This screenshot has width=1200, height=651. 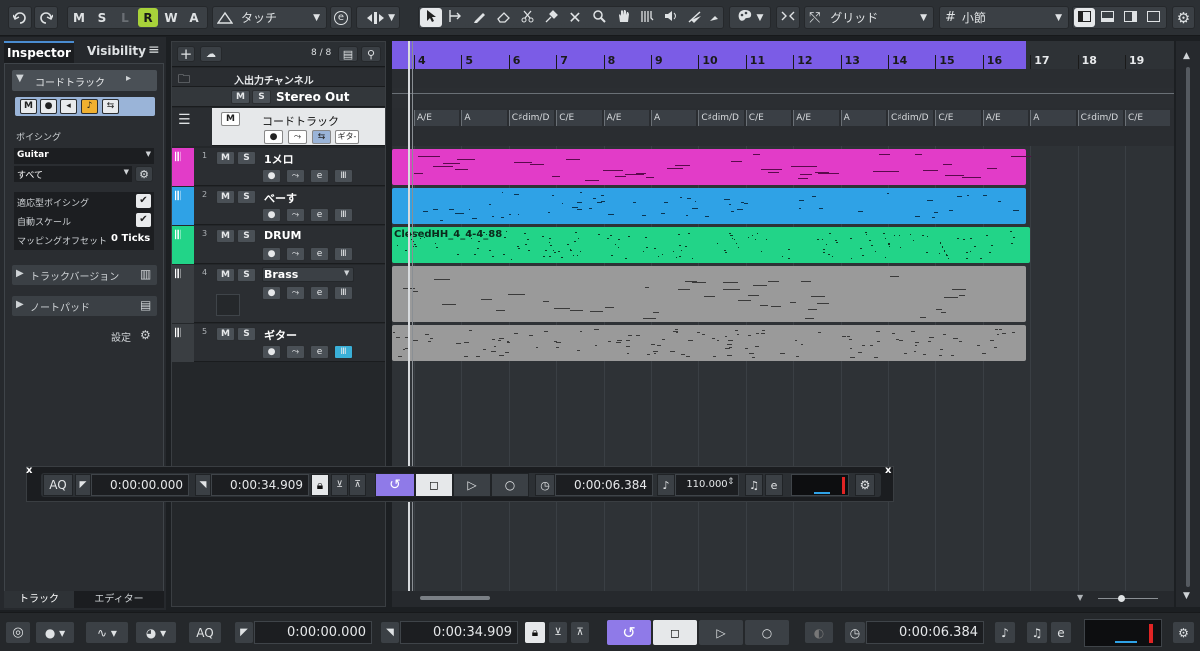 What do you see at coordinates (156, 632) in the screenshot?
I see `performance-button: ◕ ▾` at bounding box center [156, 632].